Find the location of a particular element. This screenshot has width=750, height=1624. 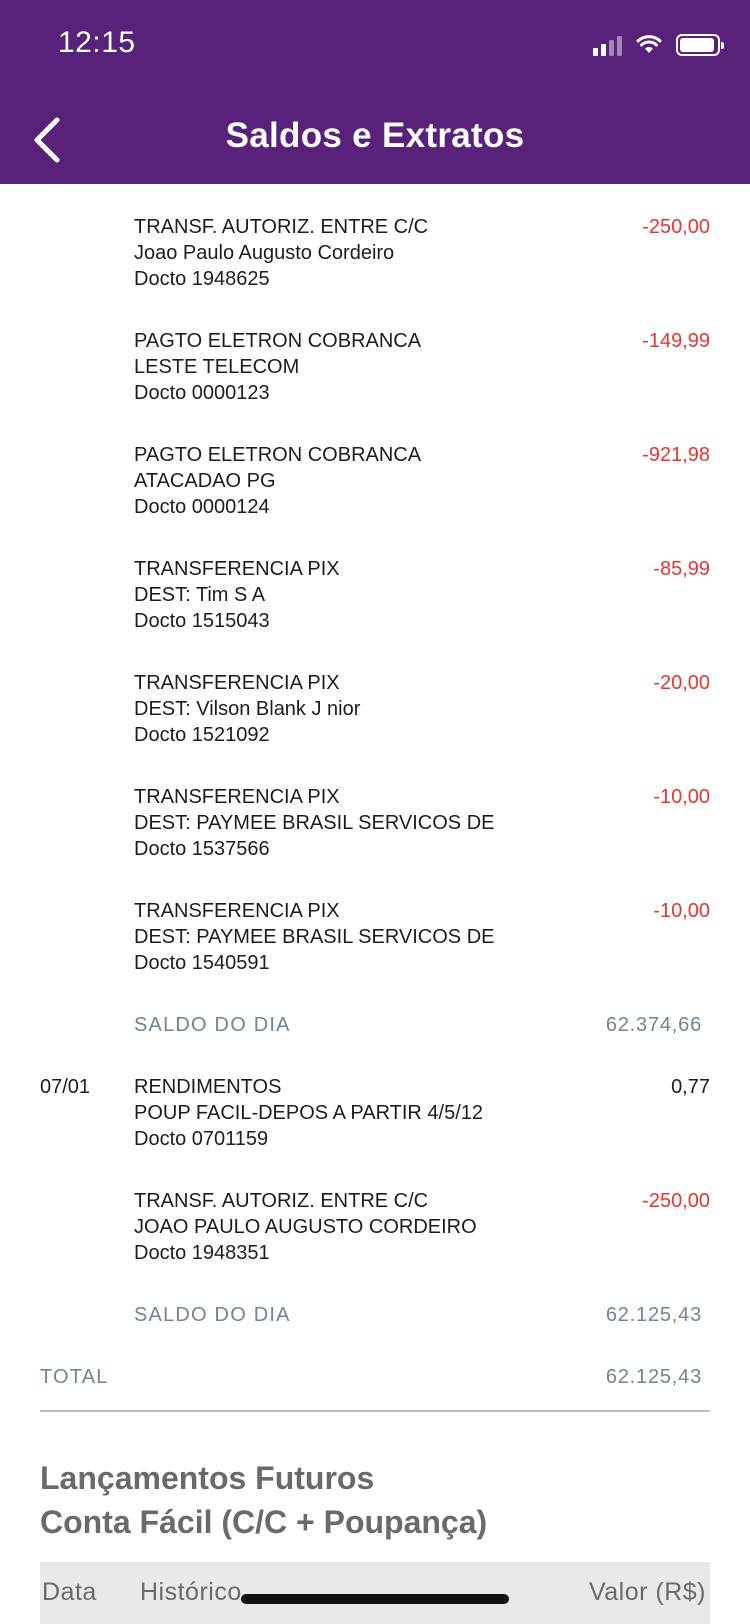

entry-type: RENDIMENTOS is located at coordinates (208, 1087).